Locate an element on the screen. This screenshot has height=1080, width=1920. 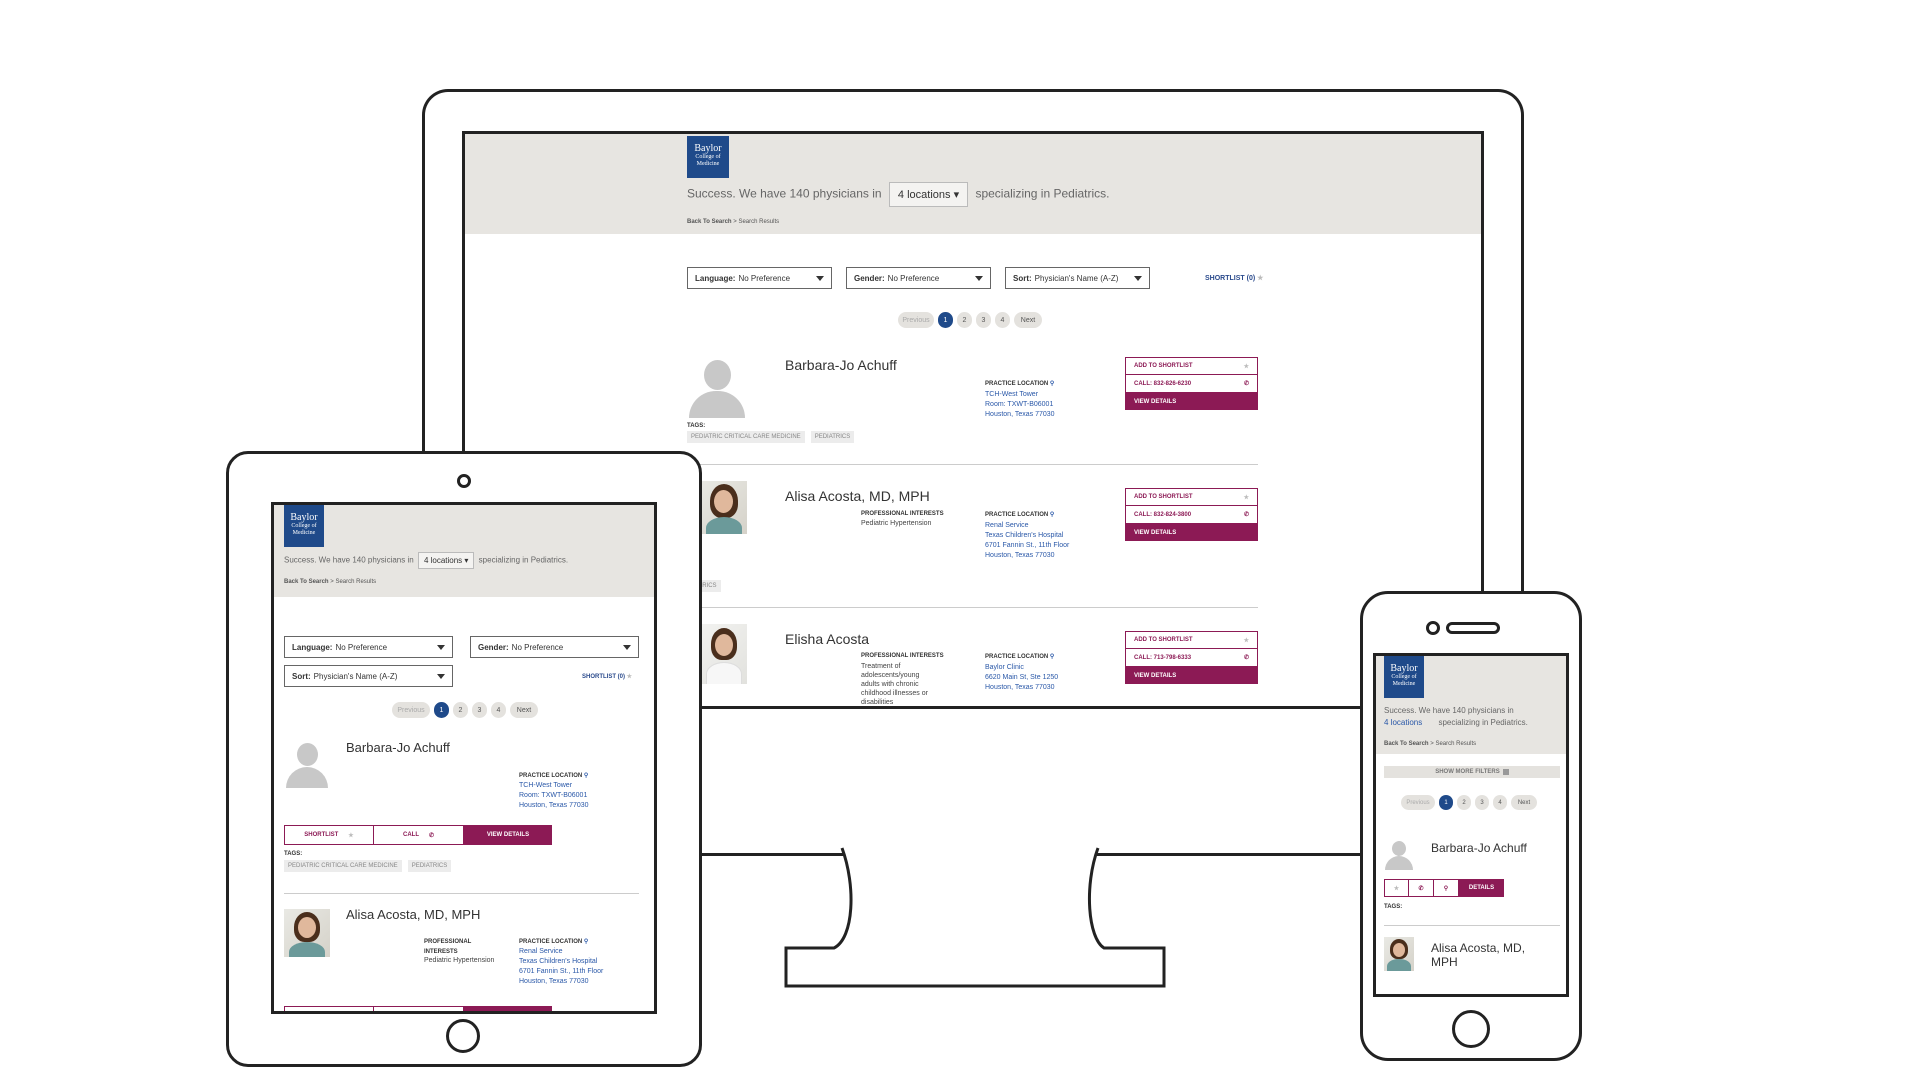
breadcrumb-current: Search Results is located at coordinates (1456, 744).